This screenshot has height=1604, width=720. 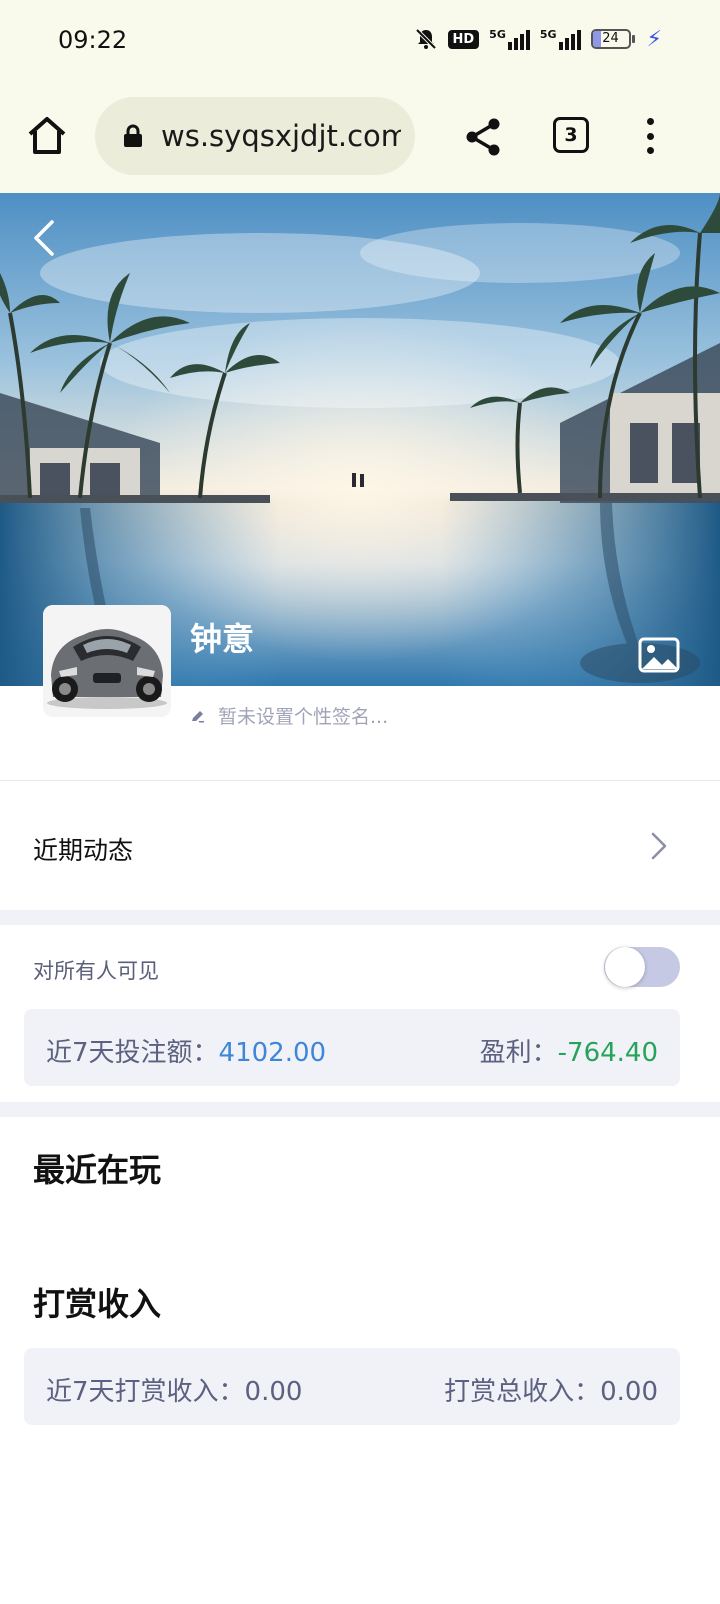 What do you see at coordinates (629, 1392) in the screenshot?
I see `tips-total-value: 0.00` at bounding box center [629, 1392].